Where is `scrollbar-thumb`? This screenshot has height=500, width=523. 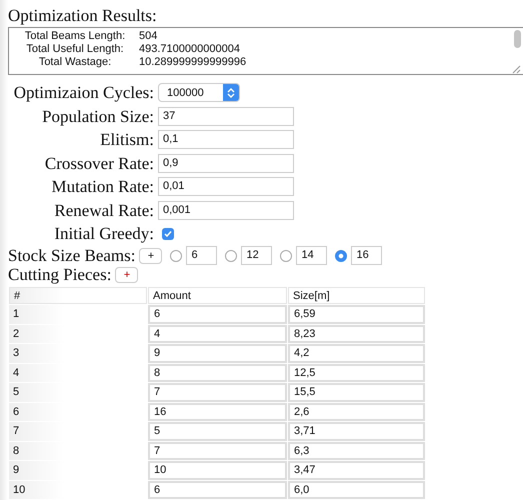
scrollbar-thumb is located at coordinates (517, 39).